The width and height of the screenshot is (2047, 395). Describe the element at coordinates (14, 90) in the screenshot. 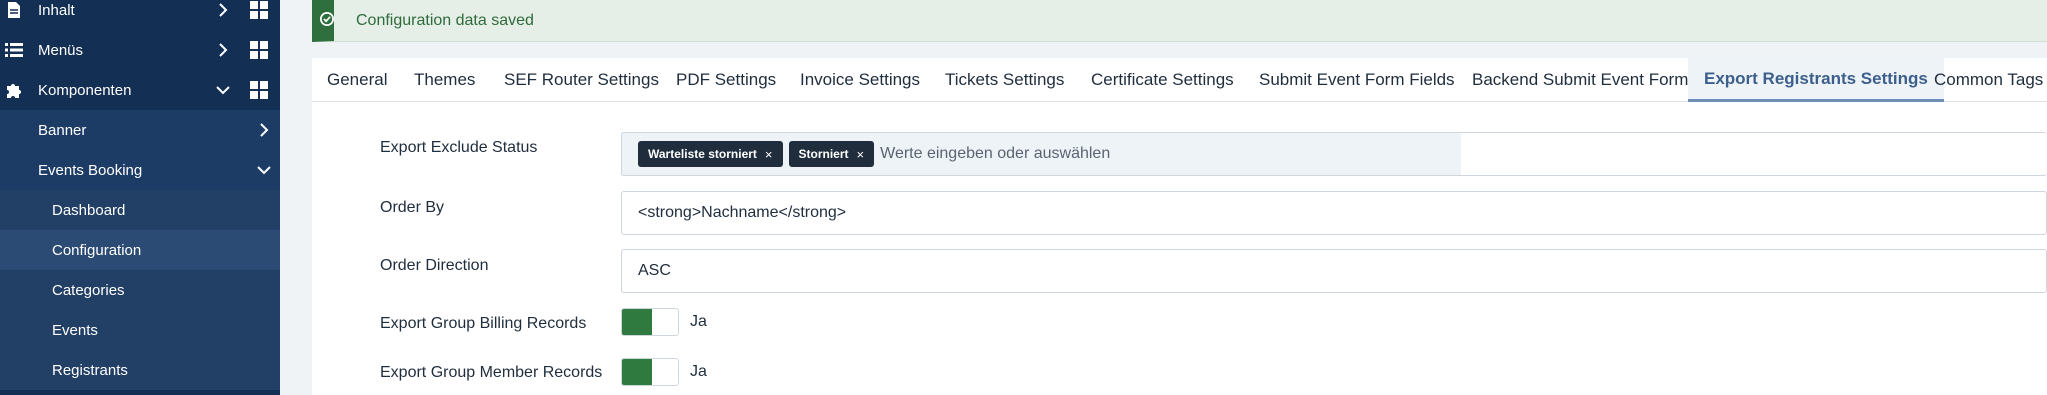

I see `puzzle-icon` at that location.